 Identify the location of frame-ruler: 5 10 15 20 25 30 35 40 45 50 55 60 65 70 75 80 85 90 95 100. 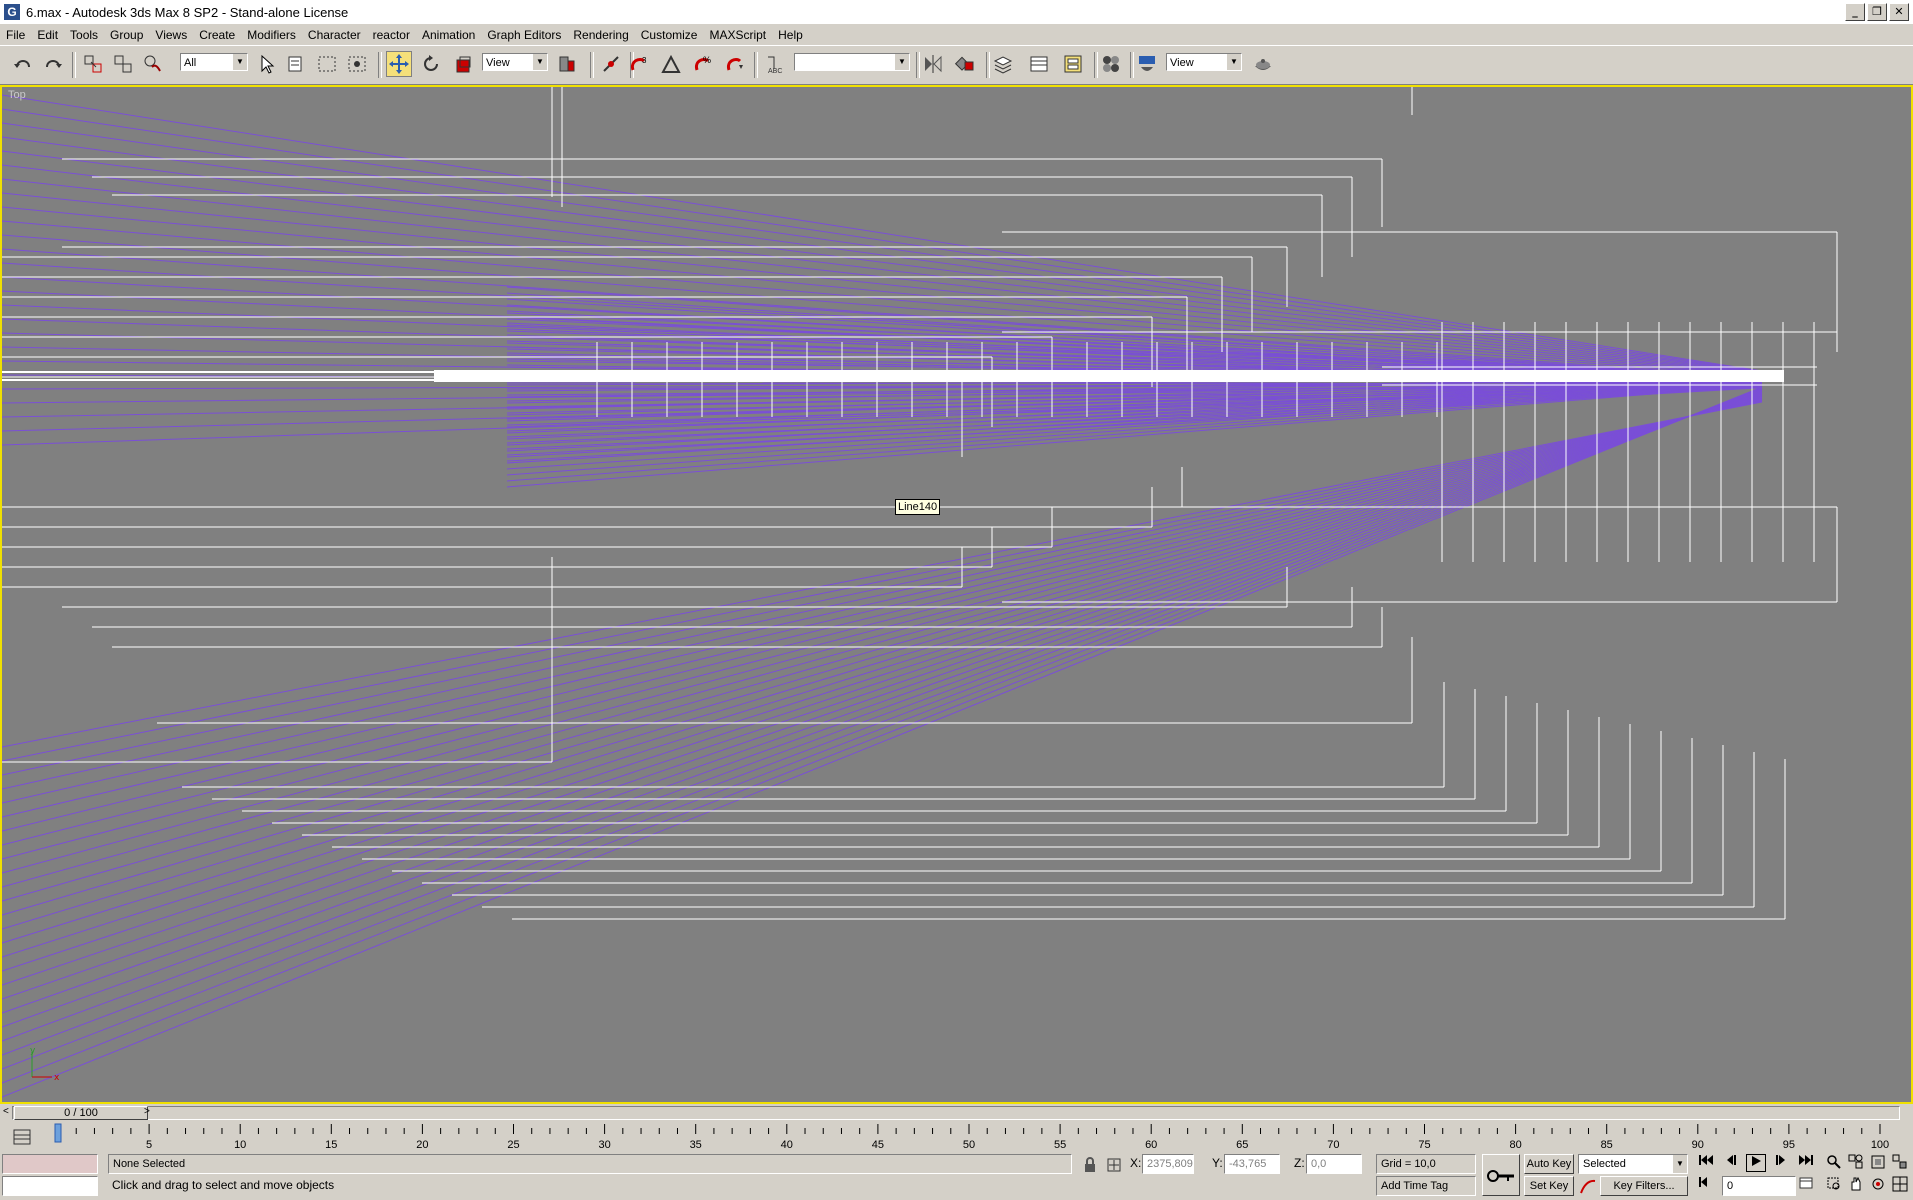
(956, 1137).